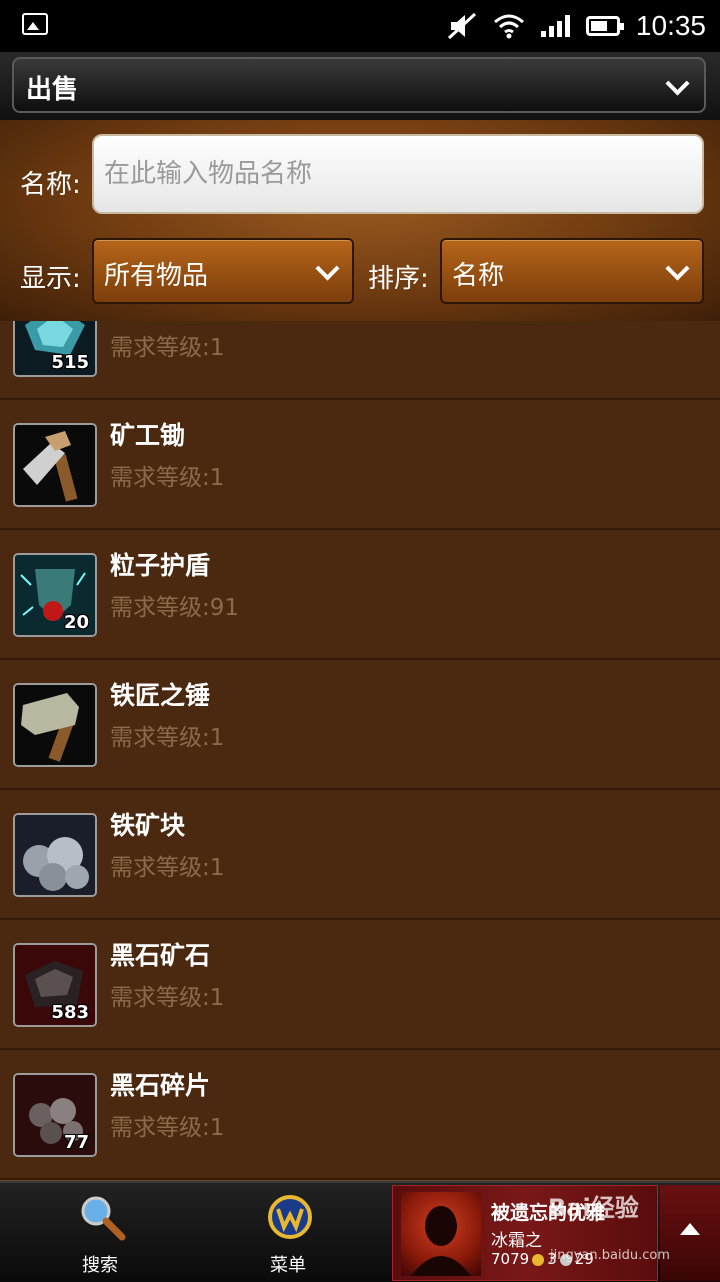  I want to click on sort-value: 名称, so click(478, 276).